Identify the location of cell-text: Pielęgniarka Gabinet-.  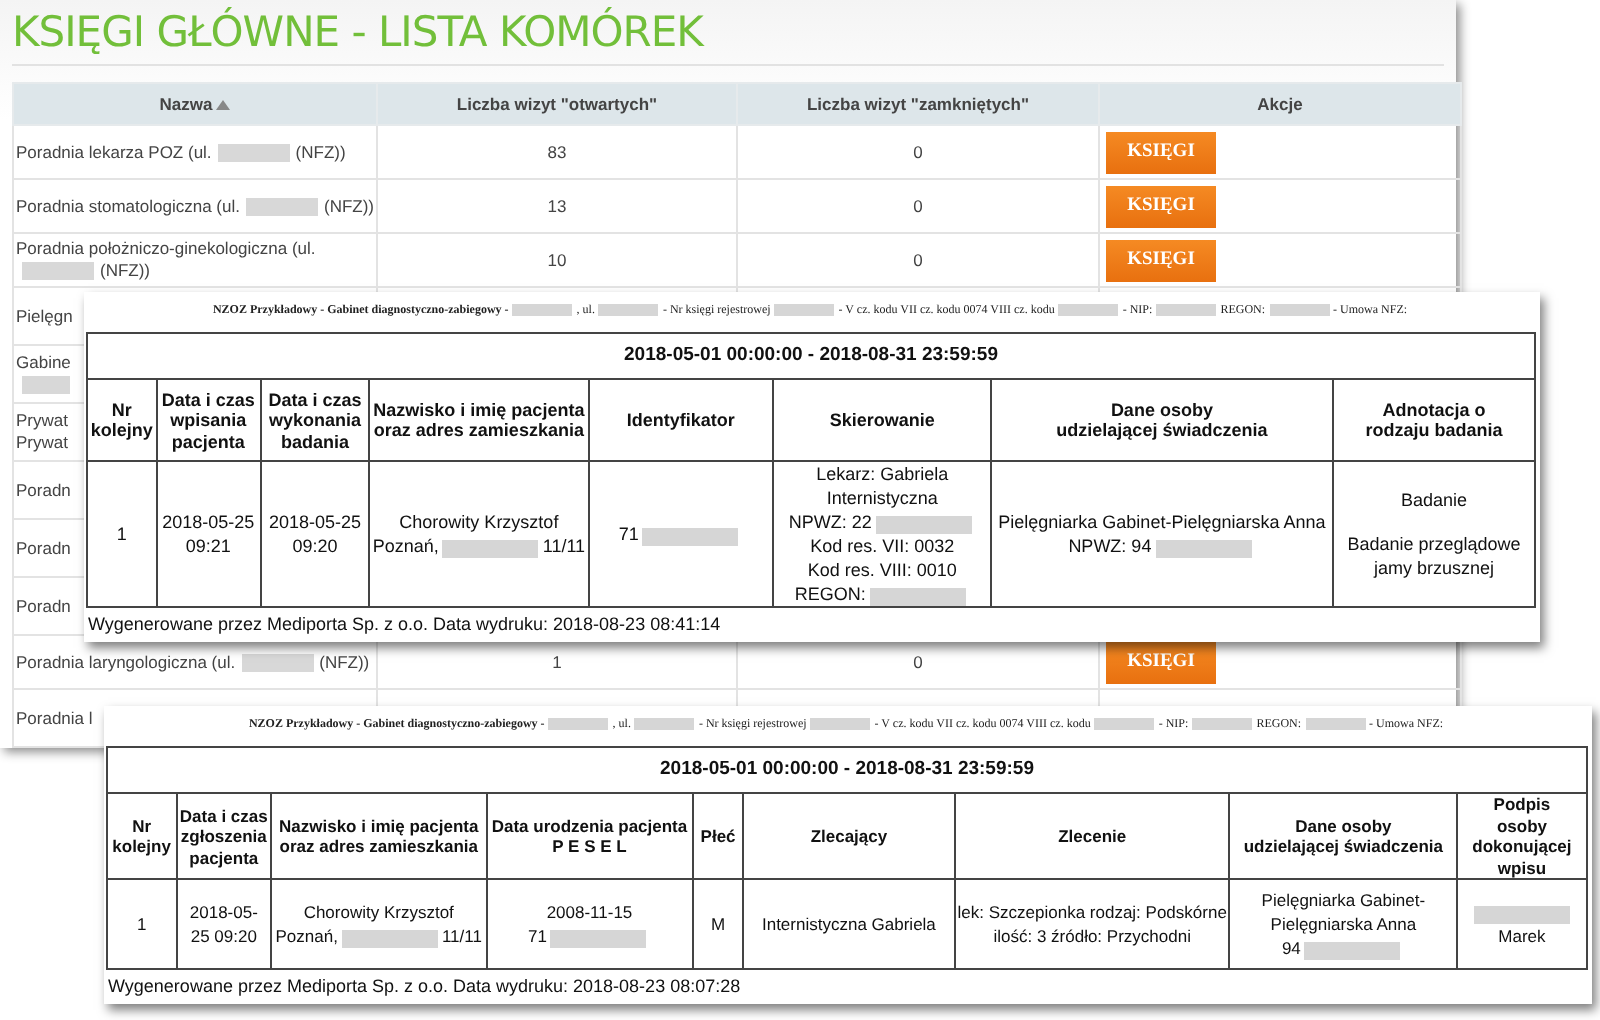
(1343, 900).